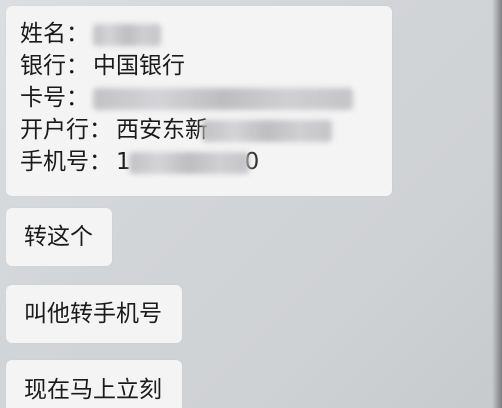  Describe the element at coordinates (206, 66) in the screenshot. I see `bank-row: 银行： 中国银行` at that location.